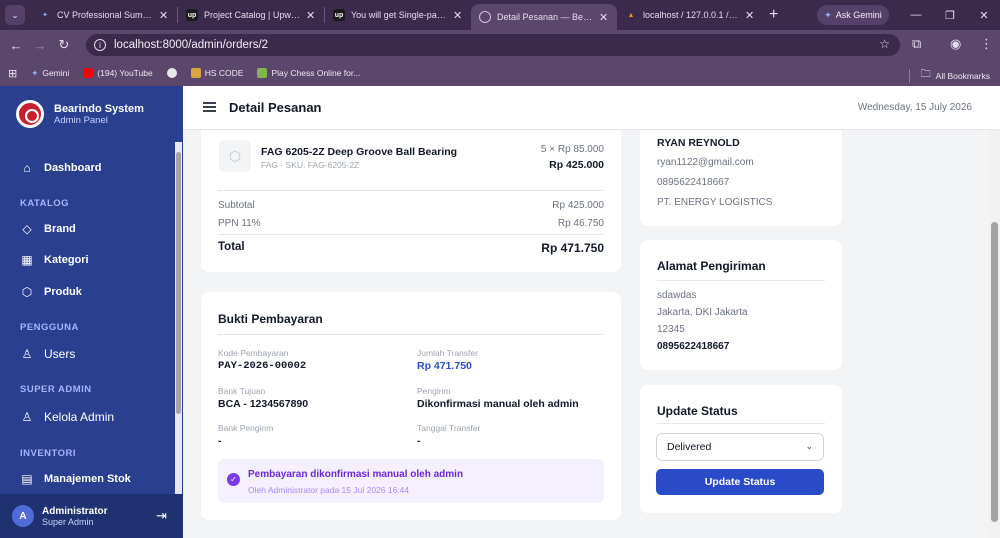 The height and width of the screenshot is (538, 1000). I want to click on ask-gemini-button: ✦ Ask Gemini, so click(853, 15).